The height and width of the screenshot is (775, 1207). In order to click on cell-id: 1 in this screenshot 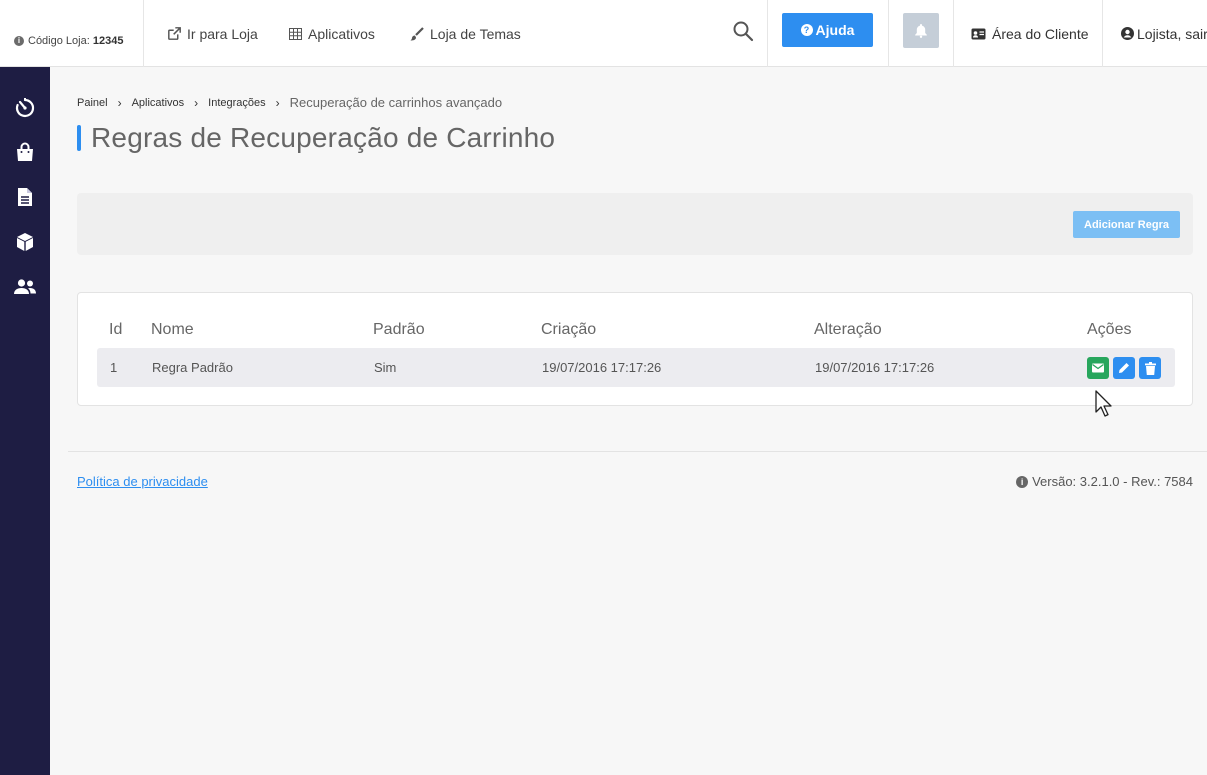, I will do `click(114, 367)`.